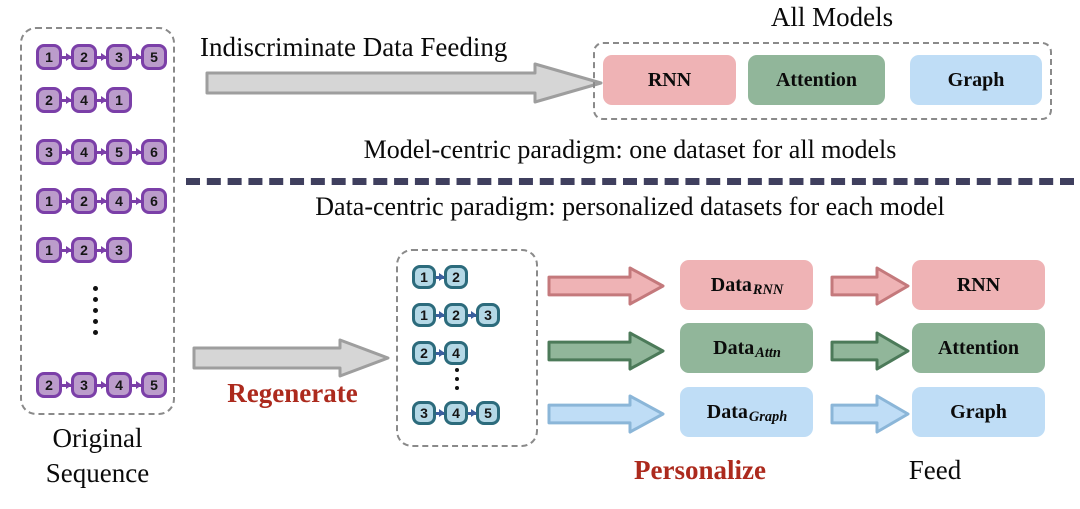 The height and width of the screenshot is (509, 1080). I want to click on original-caption-line1: Original, so click(97, 438).